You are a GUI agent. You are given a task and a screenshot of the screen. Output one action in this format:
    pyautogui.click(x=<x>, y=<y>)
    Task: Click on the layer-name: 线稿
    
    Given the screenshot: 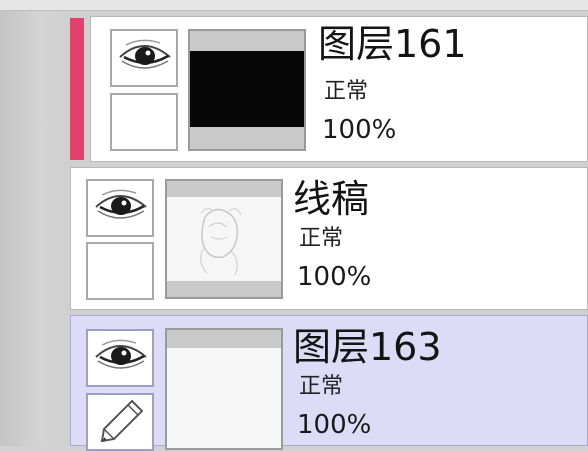 What is the action you would take?
    pyautogui.click(x=331, y=199)
    